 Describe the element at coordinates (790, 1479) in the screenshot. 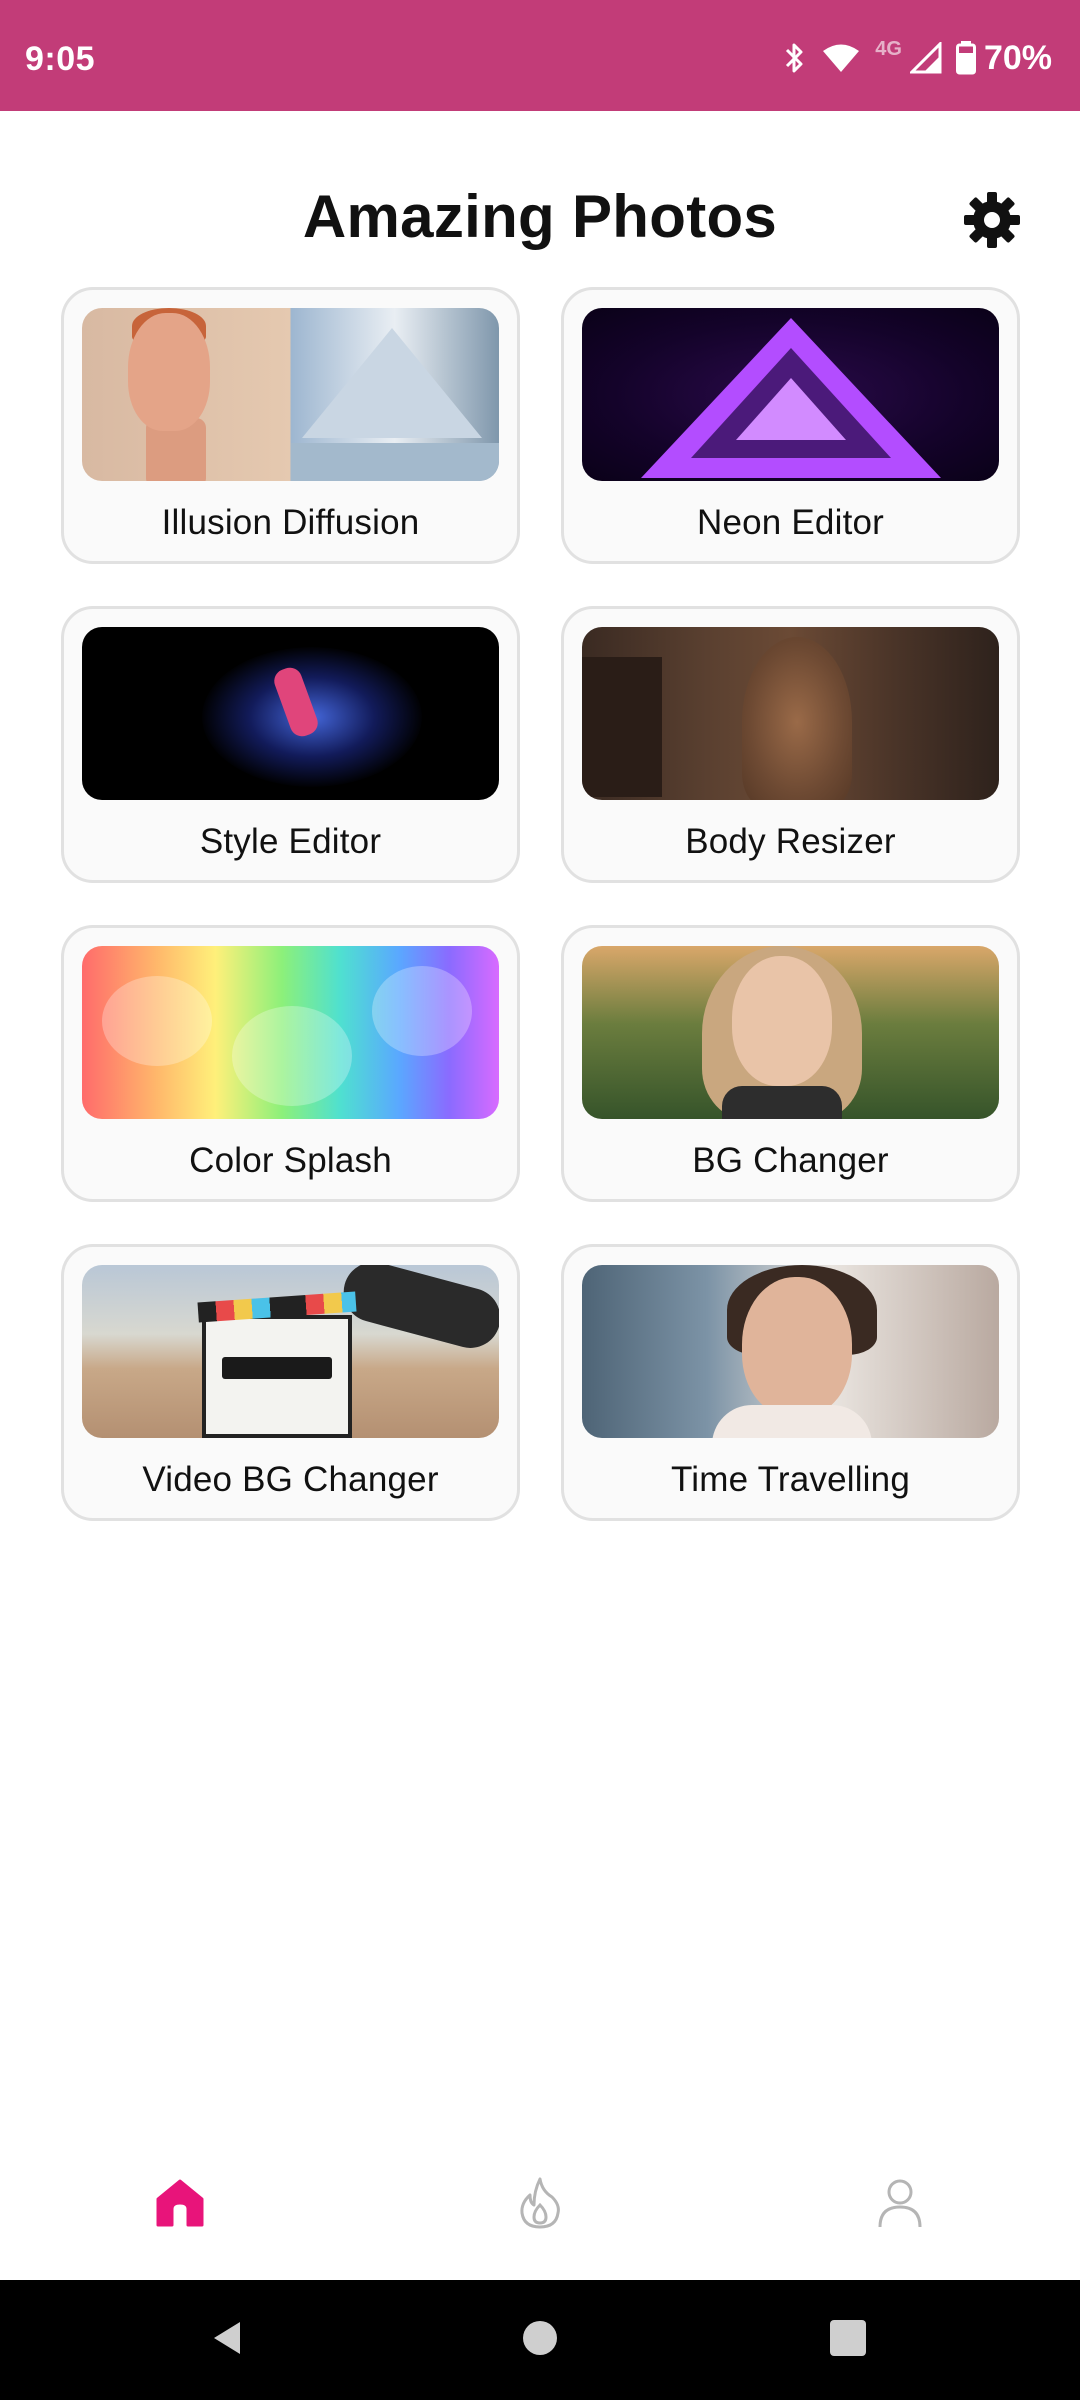

I see `card-label: Time Travelling` at that location.